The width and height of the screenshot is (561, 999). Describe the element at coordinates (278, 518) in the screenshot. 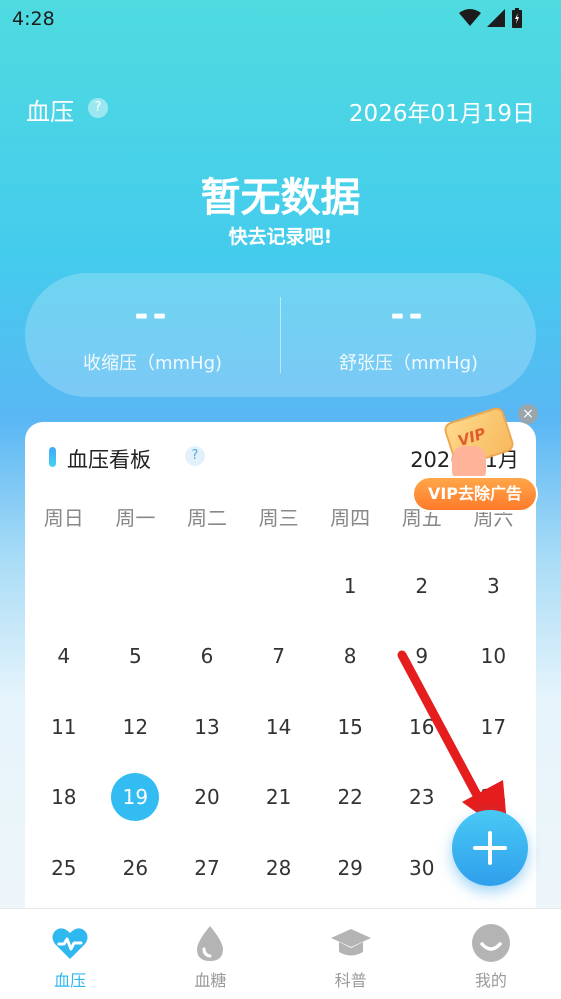

I see `weekday-label: 周三` at that location.